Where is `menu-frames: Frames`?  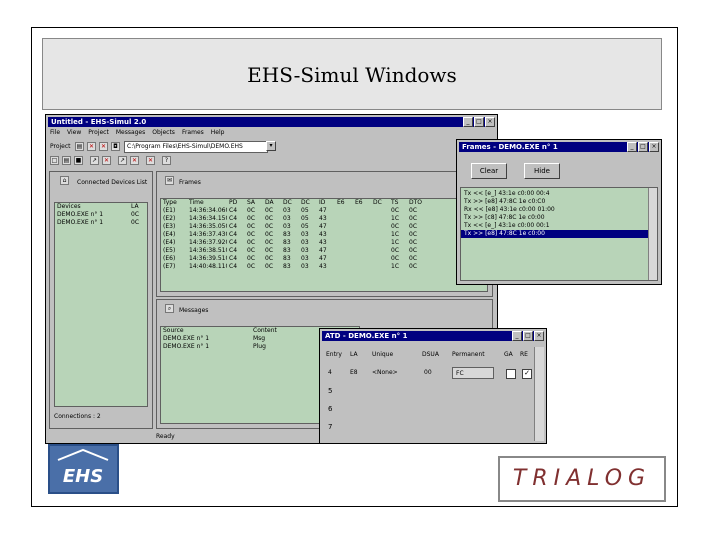
menu-frames: Frames is located at coordinates (193, 133).